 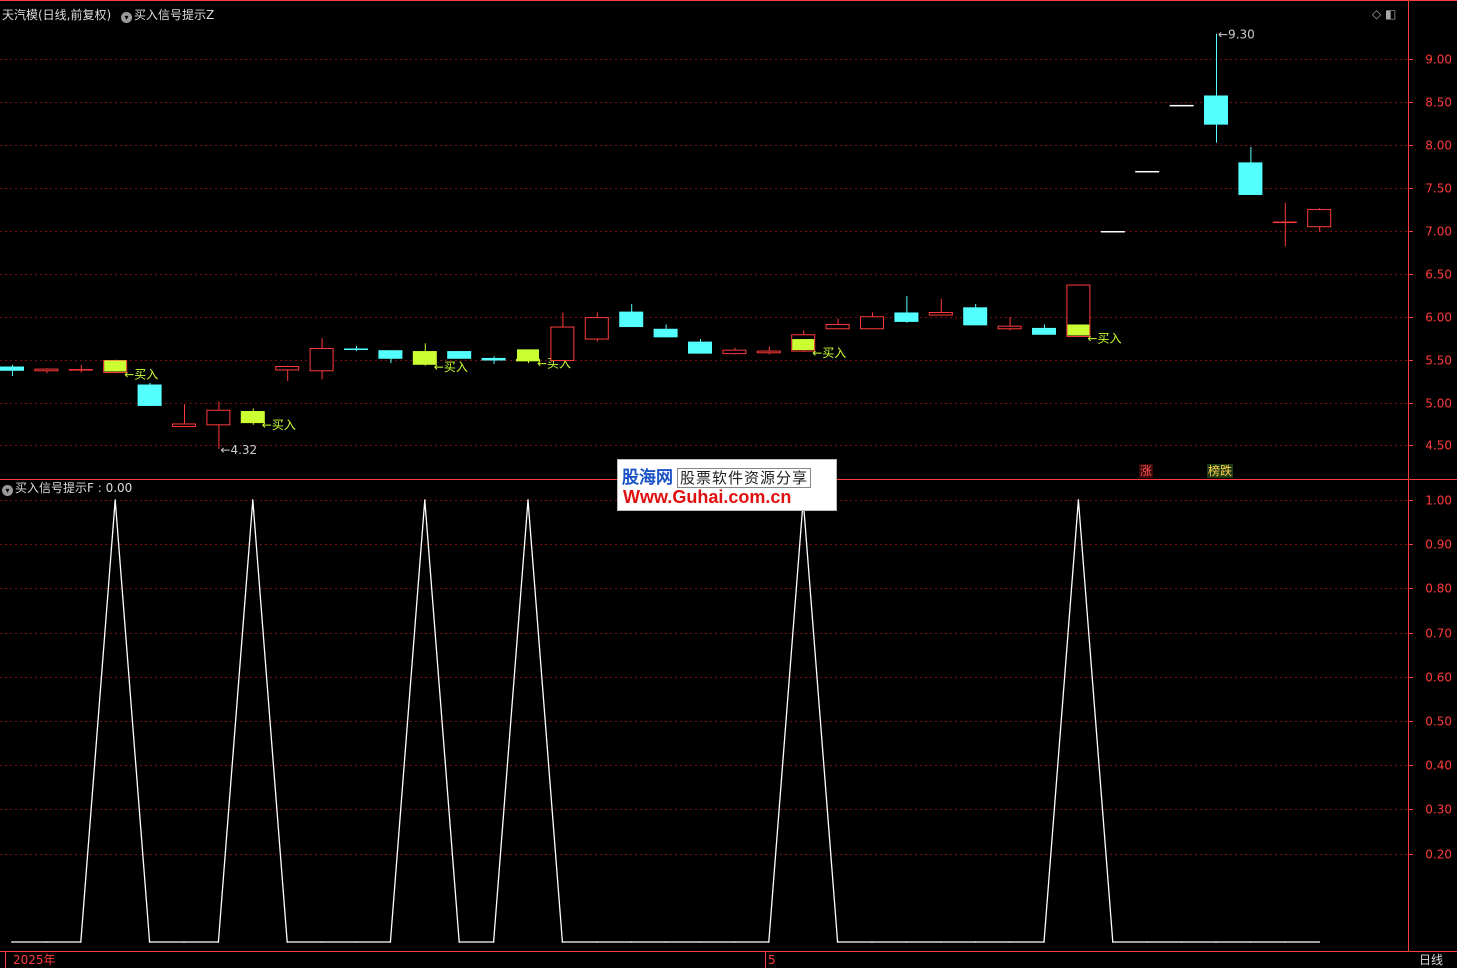 What do you see at coordinates (1438, 103) in the screenshot?
I see `price-tick-label: 8.50` at bounding box center [1438, 103].